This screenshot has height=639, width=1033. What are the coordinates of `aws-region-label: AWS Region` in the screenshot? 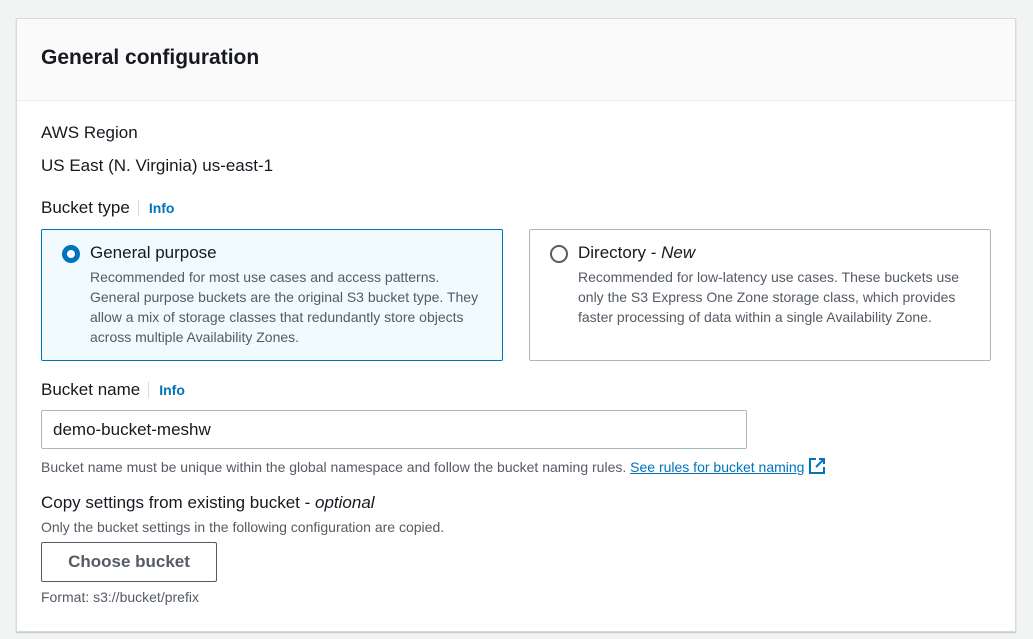 It's located at (89, 132).